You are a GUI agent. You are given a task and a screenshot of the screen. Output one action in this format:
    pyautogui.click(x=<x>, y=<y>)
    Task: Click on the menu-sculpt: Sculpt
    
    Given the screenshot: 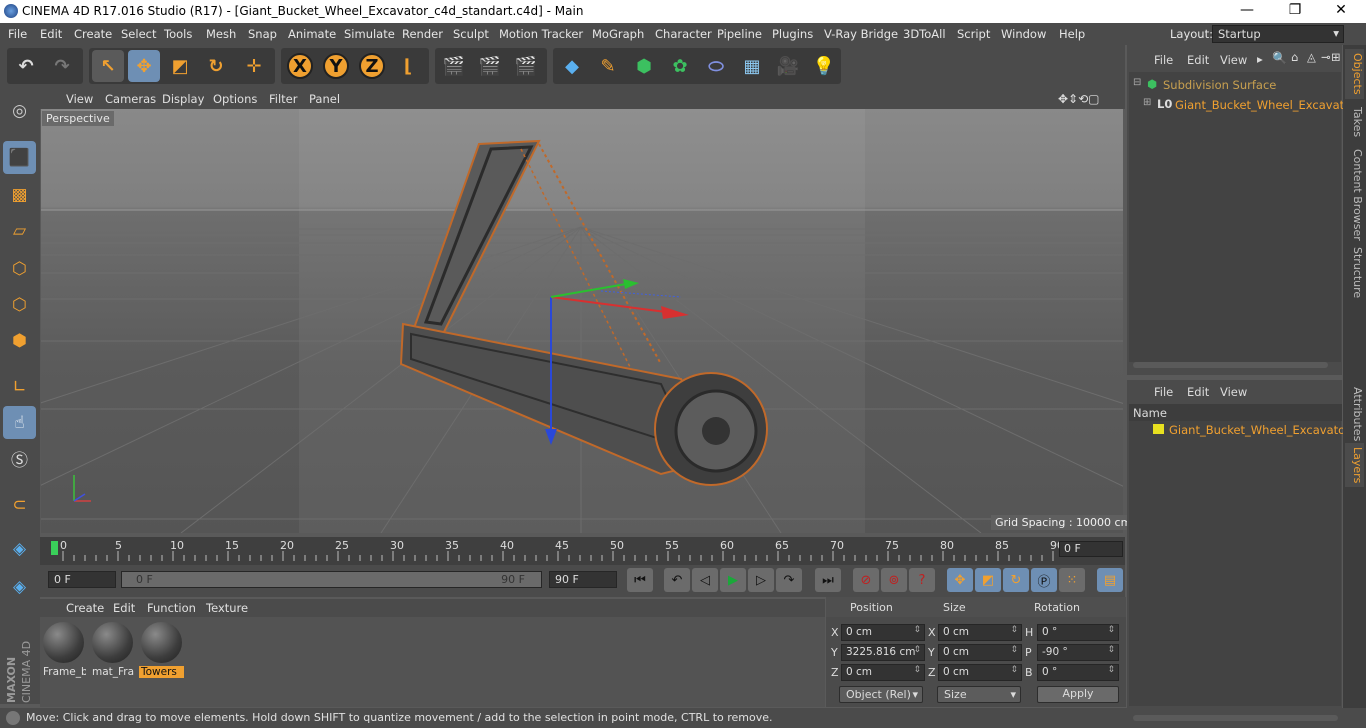 What is the action you would take?
    pyautogui.click(x=471, y=34)
    